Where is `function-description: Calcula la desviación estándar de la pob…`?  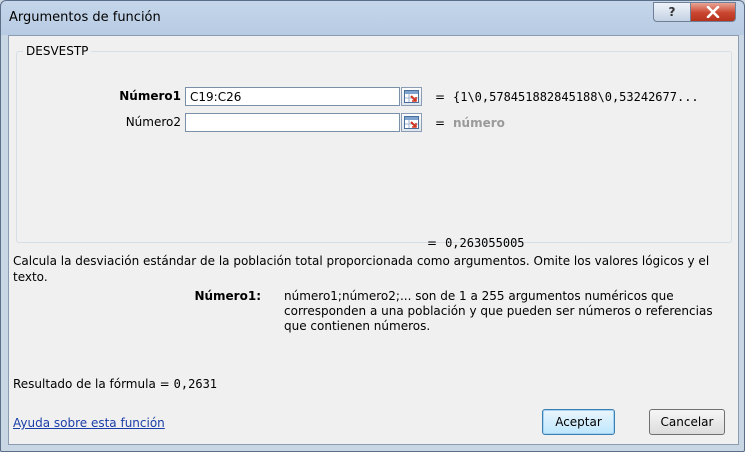 function-description: Calcula la desviación estándar de la pob… is located at coordinates (361, 269).